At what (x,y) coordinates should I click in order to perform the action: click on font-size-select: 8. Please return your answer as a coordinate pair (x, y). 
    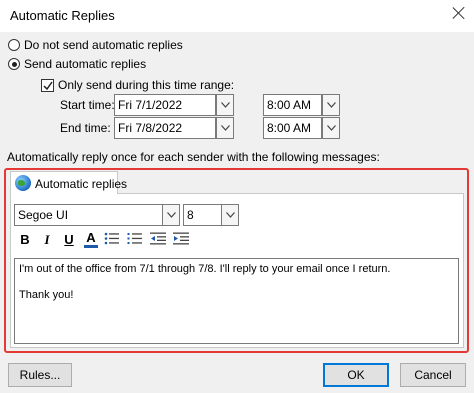
    Looking at the image, I should click on (203, 215).